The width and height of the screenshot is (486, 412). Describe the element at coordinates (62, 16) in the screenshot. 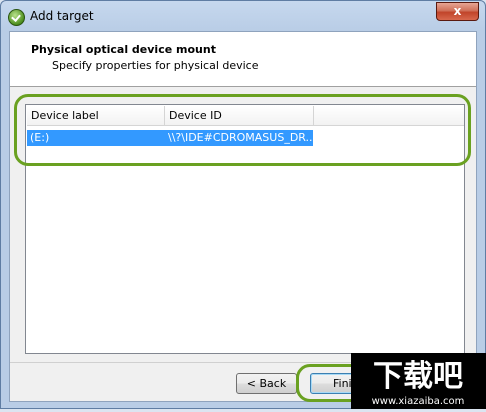

I see `window-title: Add target` at that location.